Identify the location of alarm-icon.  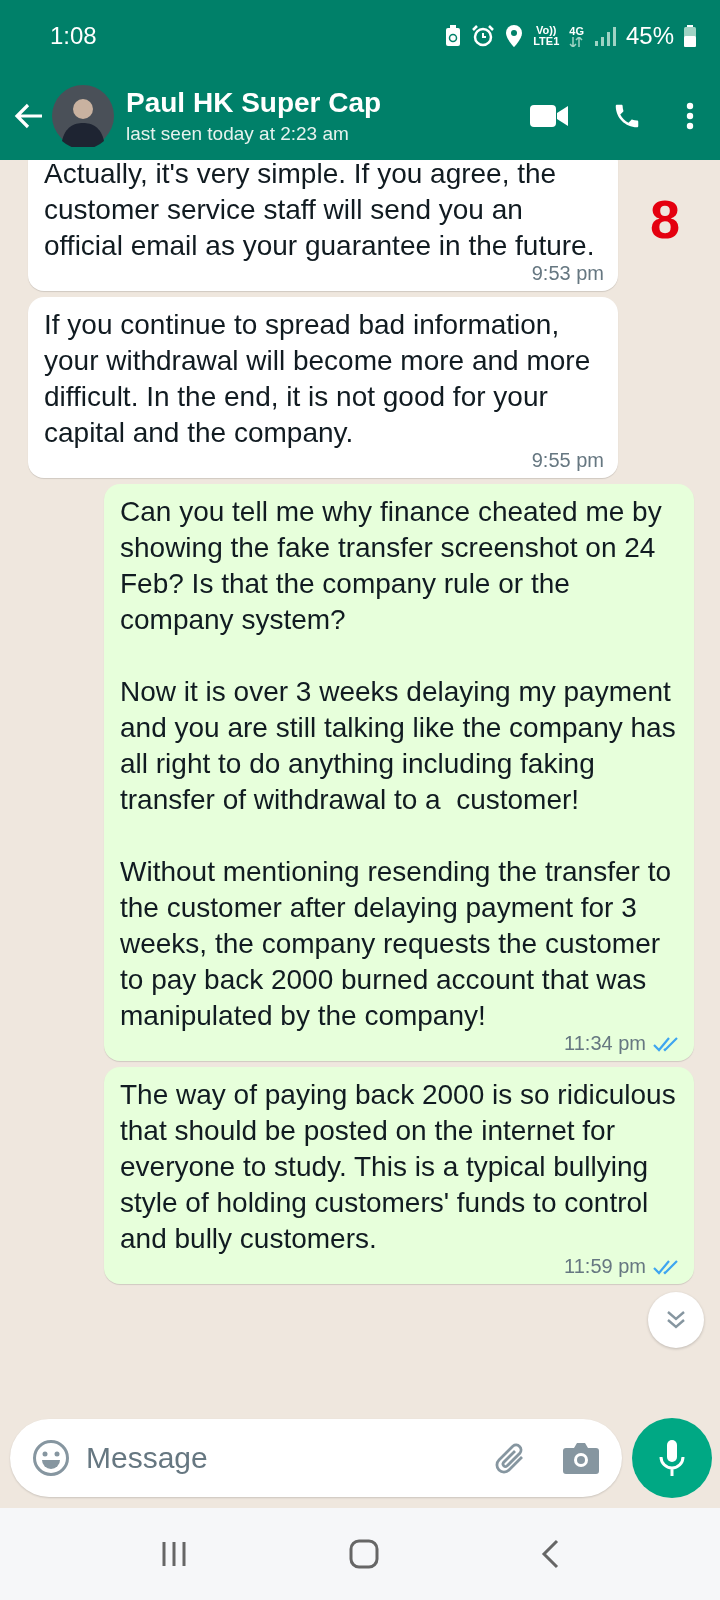
(483, 36).